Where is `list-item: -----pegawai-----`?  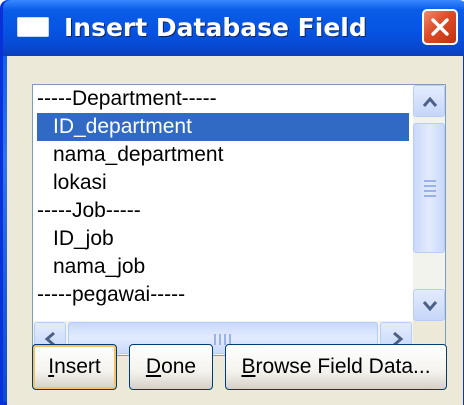
list-item: -----pegawai----- is located at coordinates (223, 295).